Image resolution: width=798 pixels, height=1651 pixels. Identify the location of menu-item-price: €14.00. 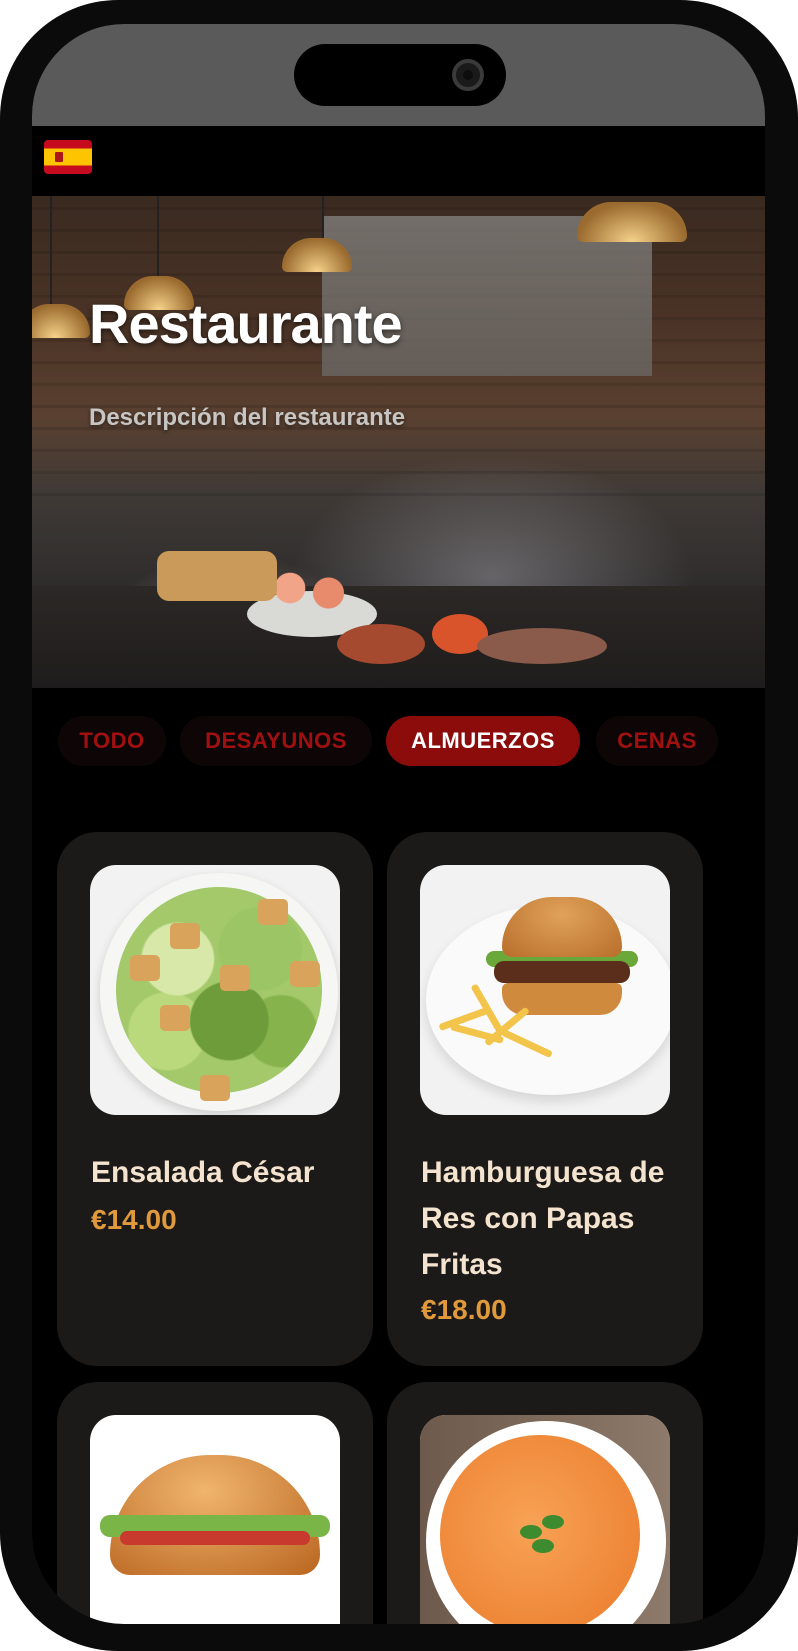
(134, 1219).